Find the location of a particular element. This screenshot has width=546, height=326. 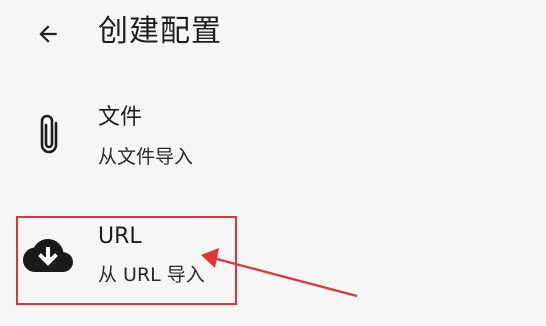

item-label: URL is located at coordinates (120, 236).